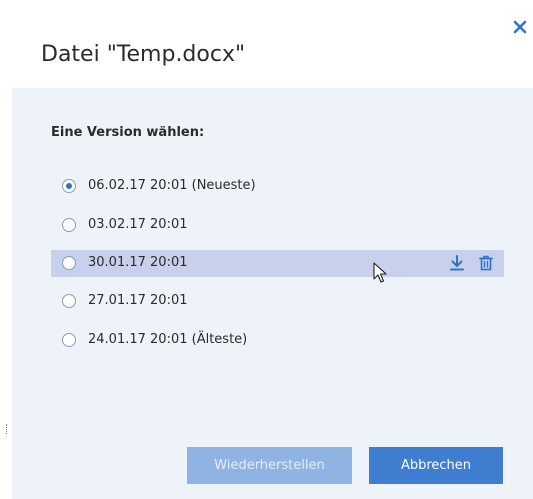 The image size is (533, 499). I want to click on version-label: 06.02.17 20:01 (Neueste), so click(172, 185).